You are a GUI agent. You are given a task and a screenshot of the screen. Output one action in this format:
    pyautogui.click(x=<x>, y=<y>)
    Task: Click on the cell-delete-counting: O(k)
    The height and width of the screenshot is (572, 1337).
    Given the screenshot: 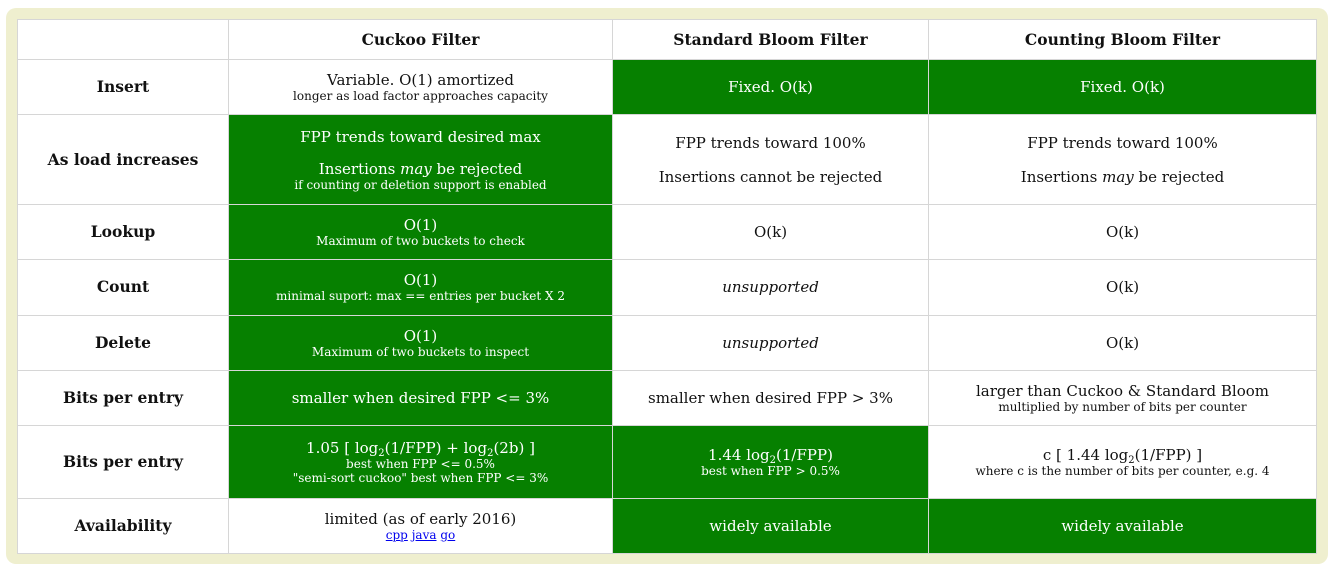 What is the action you would take?
    pyautogui.click(x=1122, y=342)
    